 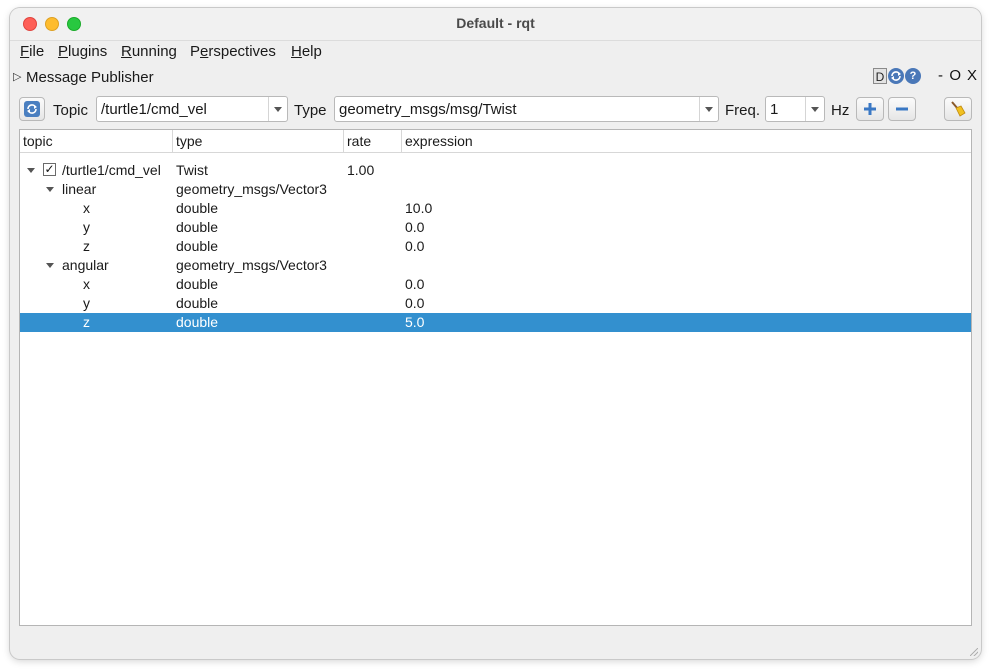 What do you see at coordinates (96, 141) in the screenshot?
I see `column-header-topic: topic` at bounding box center [96, 141].